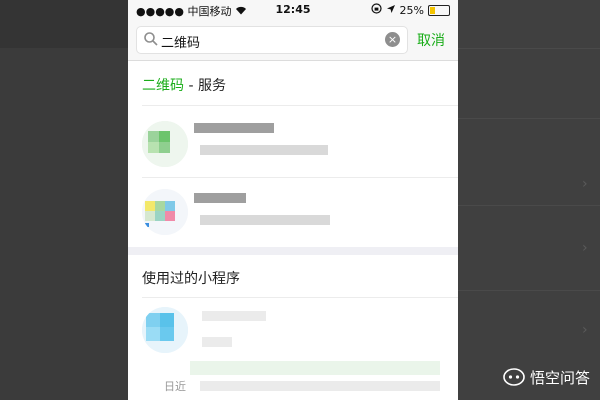 This screenshot has width=600, height=400. What do you see at coordinates (217, 342) in the screenshot?
I see `blurred-subtitle` at bounding box center [217, 342].